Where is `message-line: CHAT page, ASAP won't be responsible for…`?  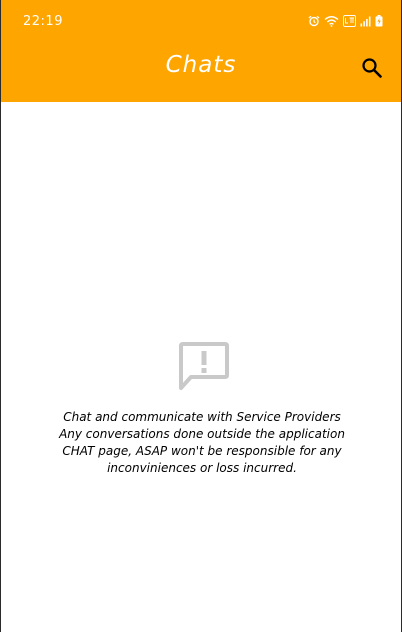
message-line: CHAT page, ASAP won't be responsible for… is located at coordinates (202, 451).